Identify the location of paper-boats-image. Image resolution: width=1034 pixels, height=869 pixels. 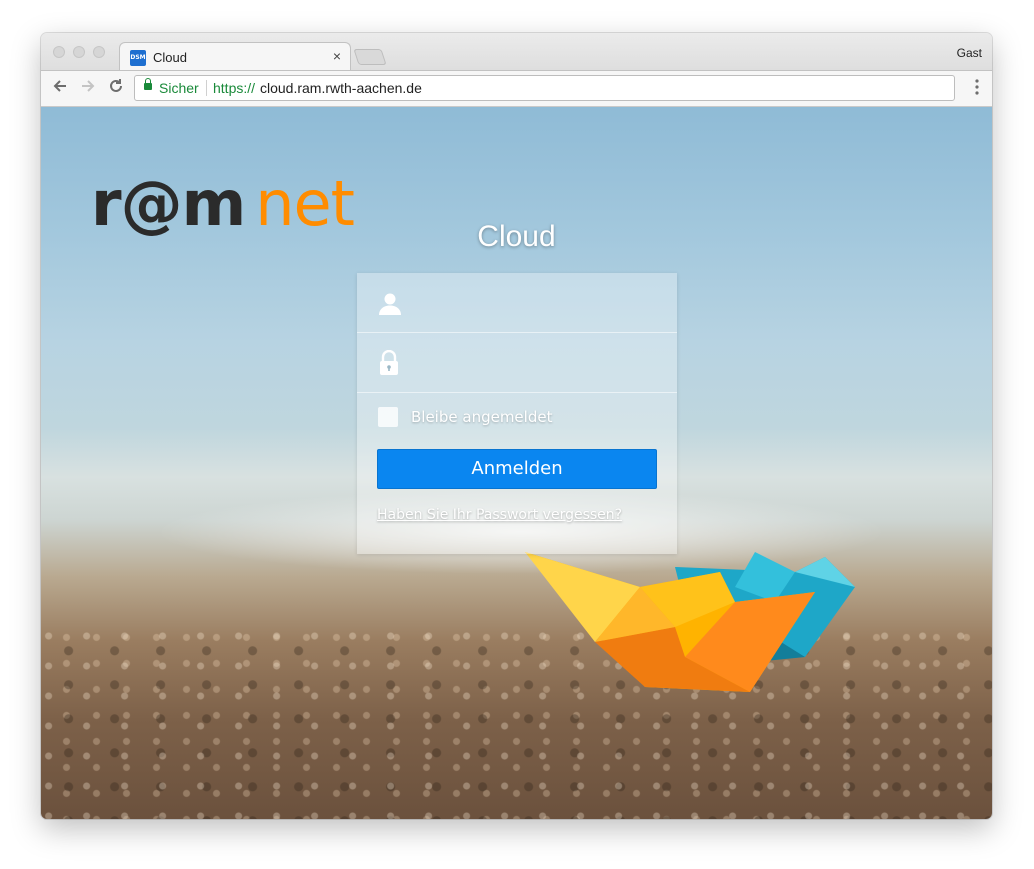
(690, 622).